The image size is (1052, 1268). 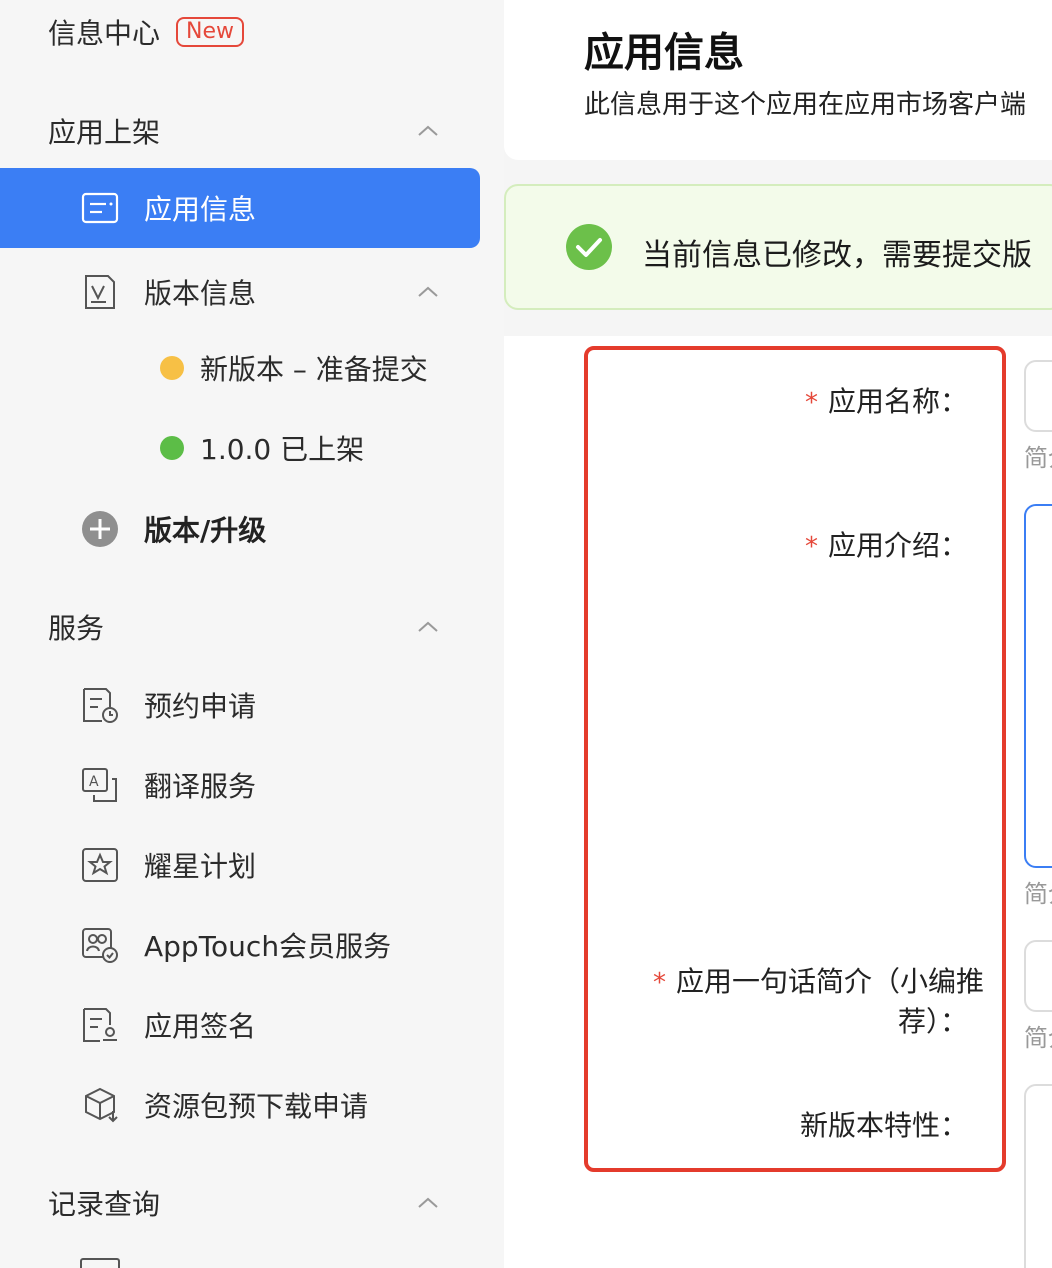 What do you see at coordinates (258, 32) in the screenshot?
I see `message-center-link: 信息中心 New` at bounding box center [258, 32].